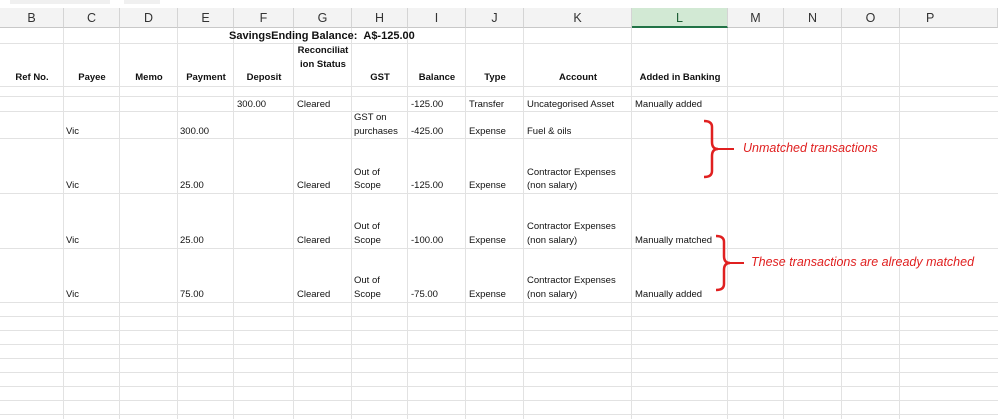 This screenshot has height=419, width=998. What do you see at coordinates (810, 148) in the screenshot?
I see `unmatched-transactions-note: Unmatched transactions` at bounding box center [810, 148].